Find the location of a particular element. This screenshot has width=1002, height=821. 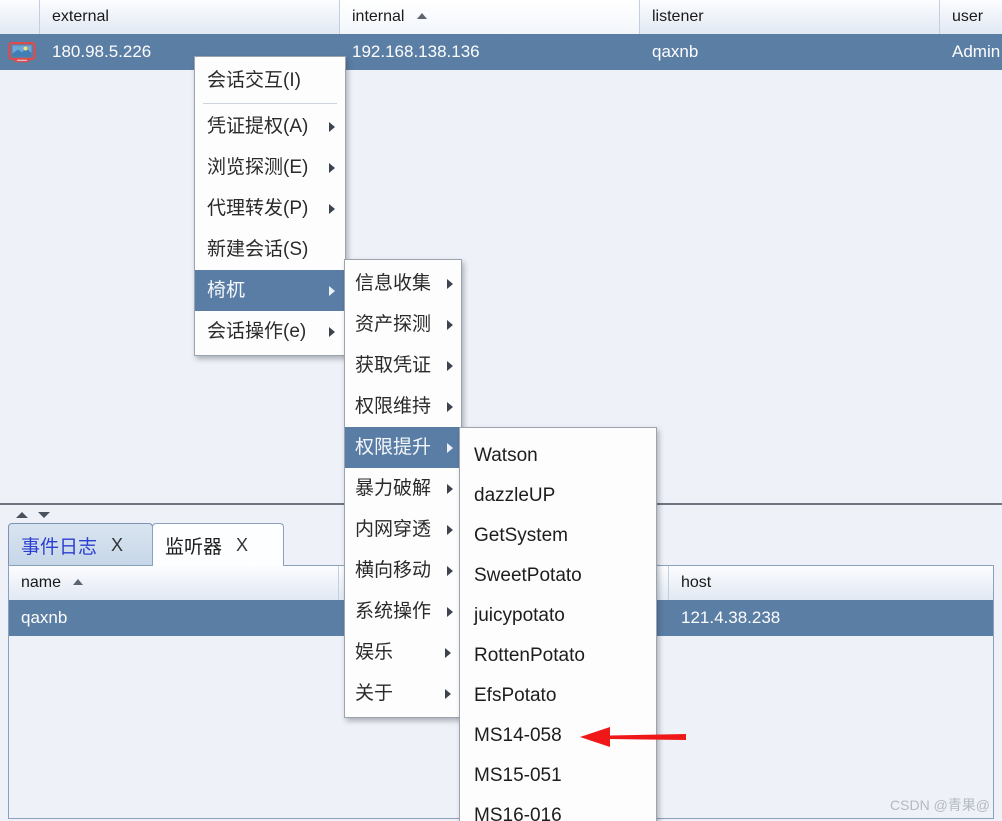

tab-listeners: 监听器 X is located at coordinates (218, 544).